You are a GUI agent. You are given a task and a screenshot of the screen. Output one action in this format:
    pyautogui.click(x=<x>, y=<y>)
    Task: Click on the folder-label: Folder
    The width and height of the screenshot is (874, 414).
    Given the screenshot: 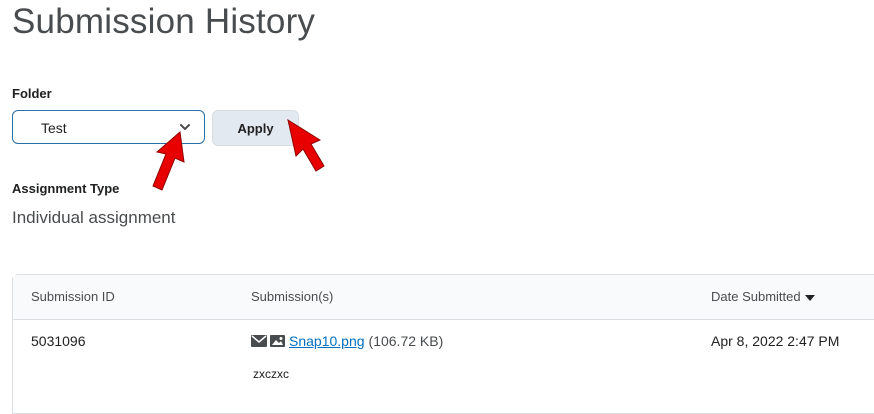 What is the action you would take?
    pyautogui.click(x=32, y=93)
    